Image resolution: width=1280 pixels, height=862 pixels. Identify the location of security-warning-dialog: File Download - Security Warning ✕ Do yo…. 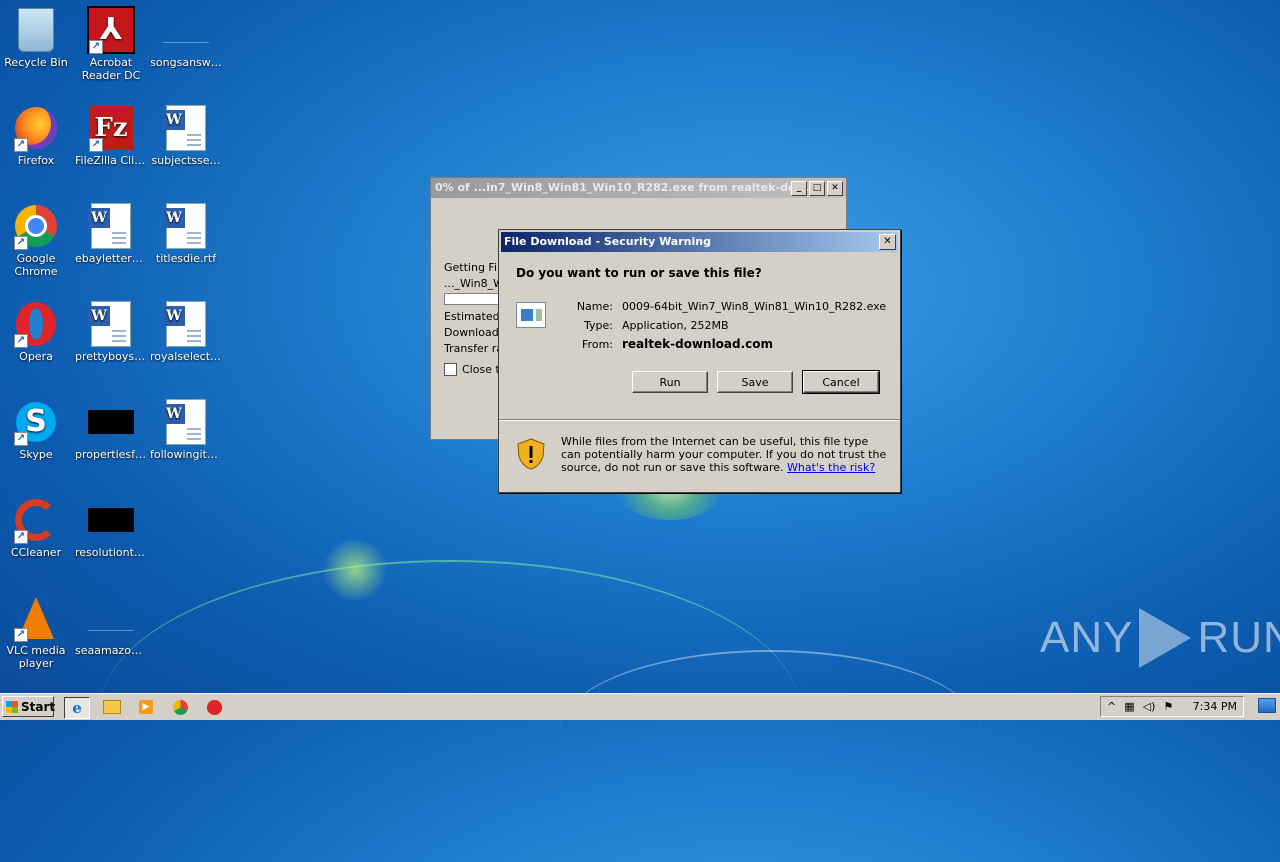
(699, 361).